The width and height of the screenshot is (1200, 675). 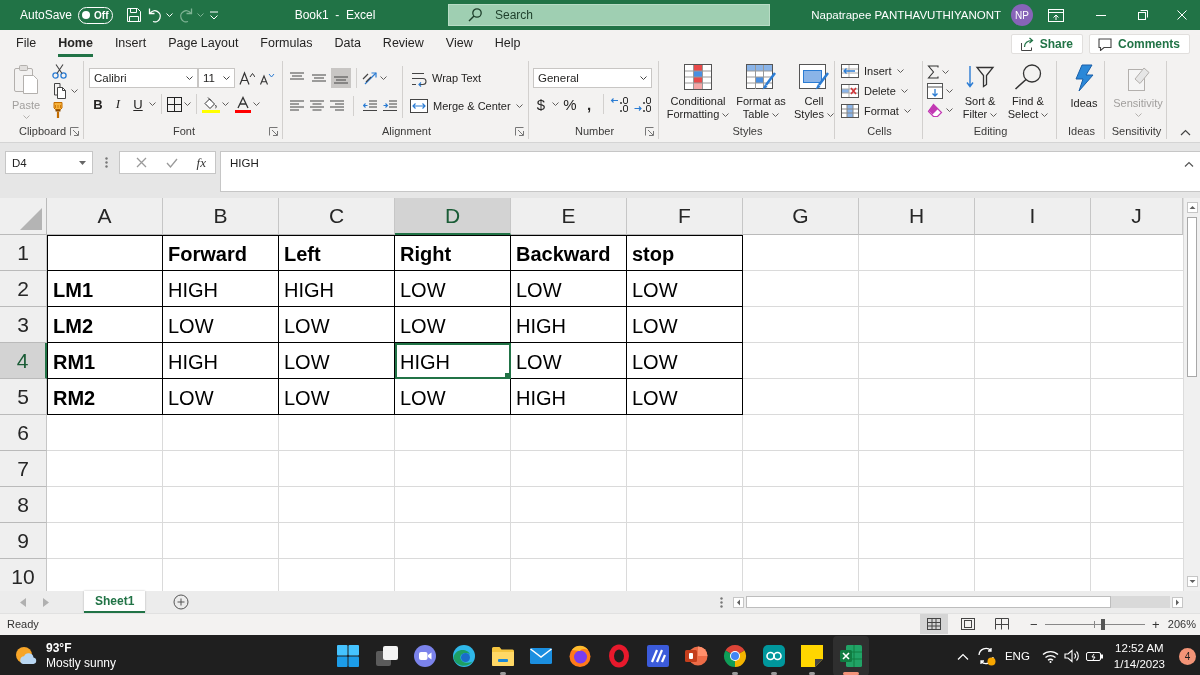 What do you see at coordinates (453, 253) in the screenshot?
I see `table-header-cell: Right` at bounding box center [453, 253].